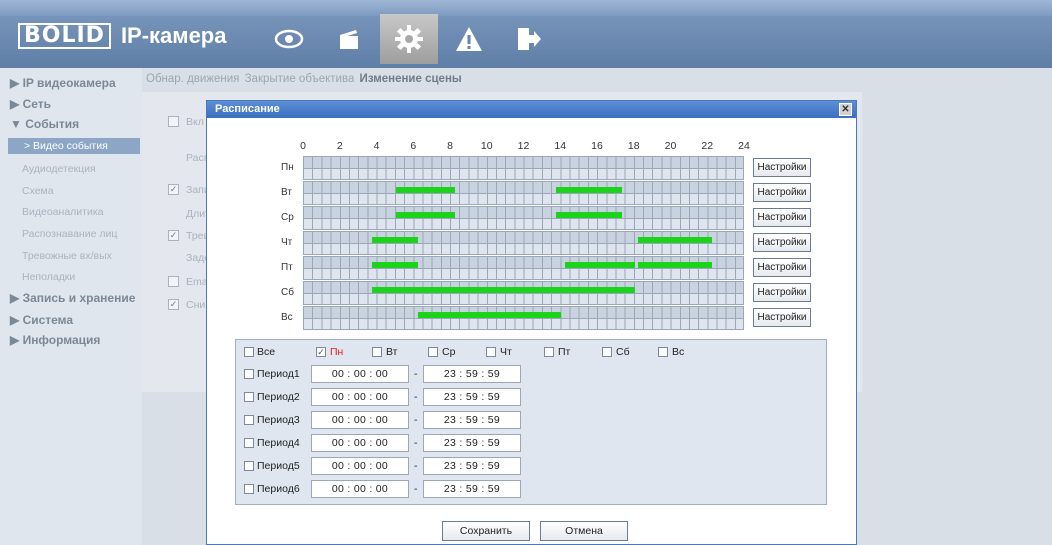  I want to click on day-checkbox-label: Пт, so click(564, 352).